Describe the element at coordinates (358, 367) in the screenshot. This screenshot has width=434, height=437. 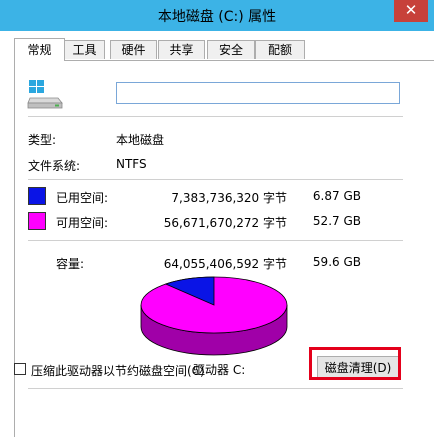
I see `disk-cleanup-button: 磁盘清理(D)` at that location.